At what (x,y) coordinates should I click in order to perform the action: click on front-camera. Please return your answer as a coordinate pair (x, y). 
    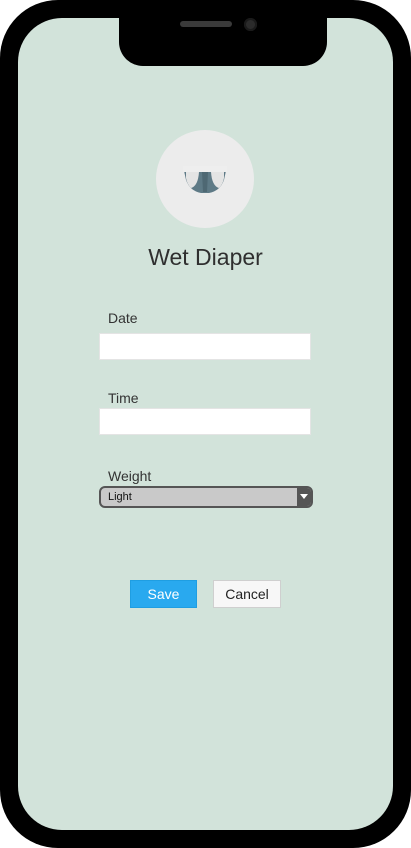
    Looking at the image, I should click on (250, 24).